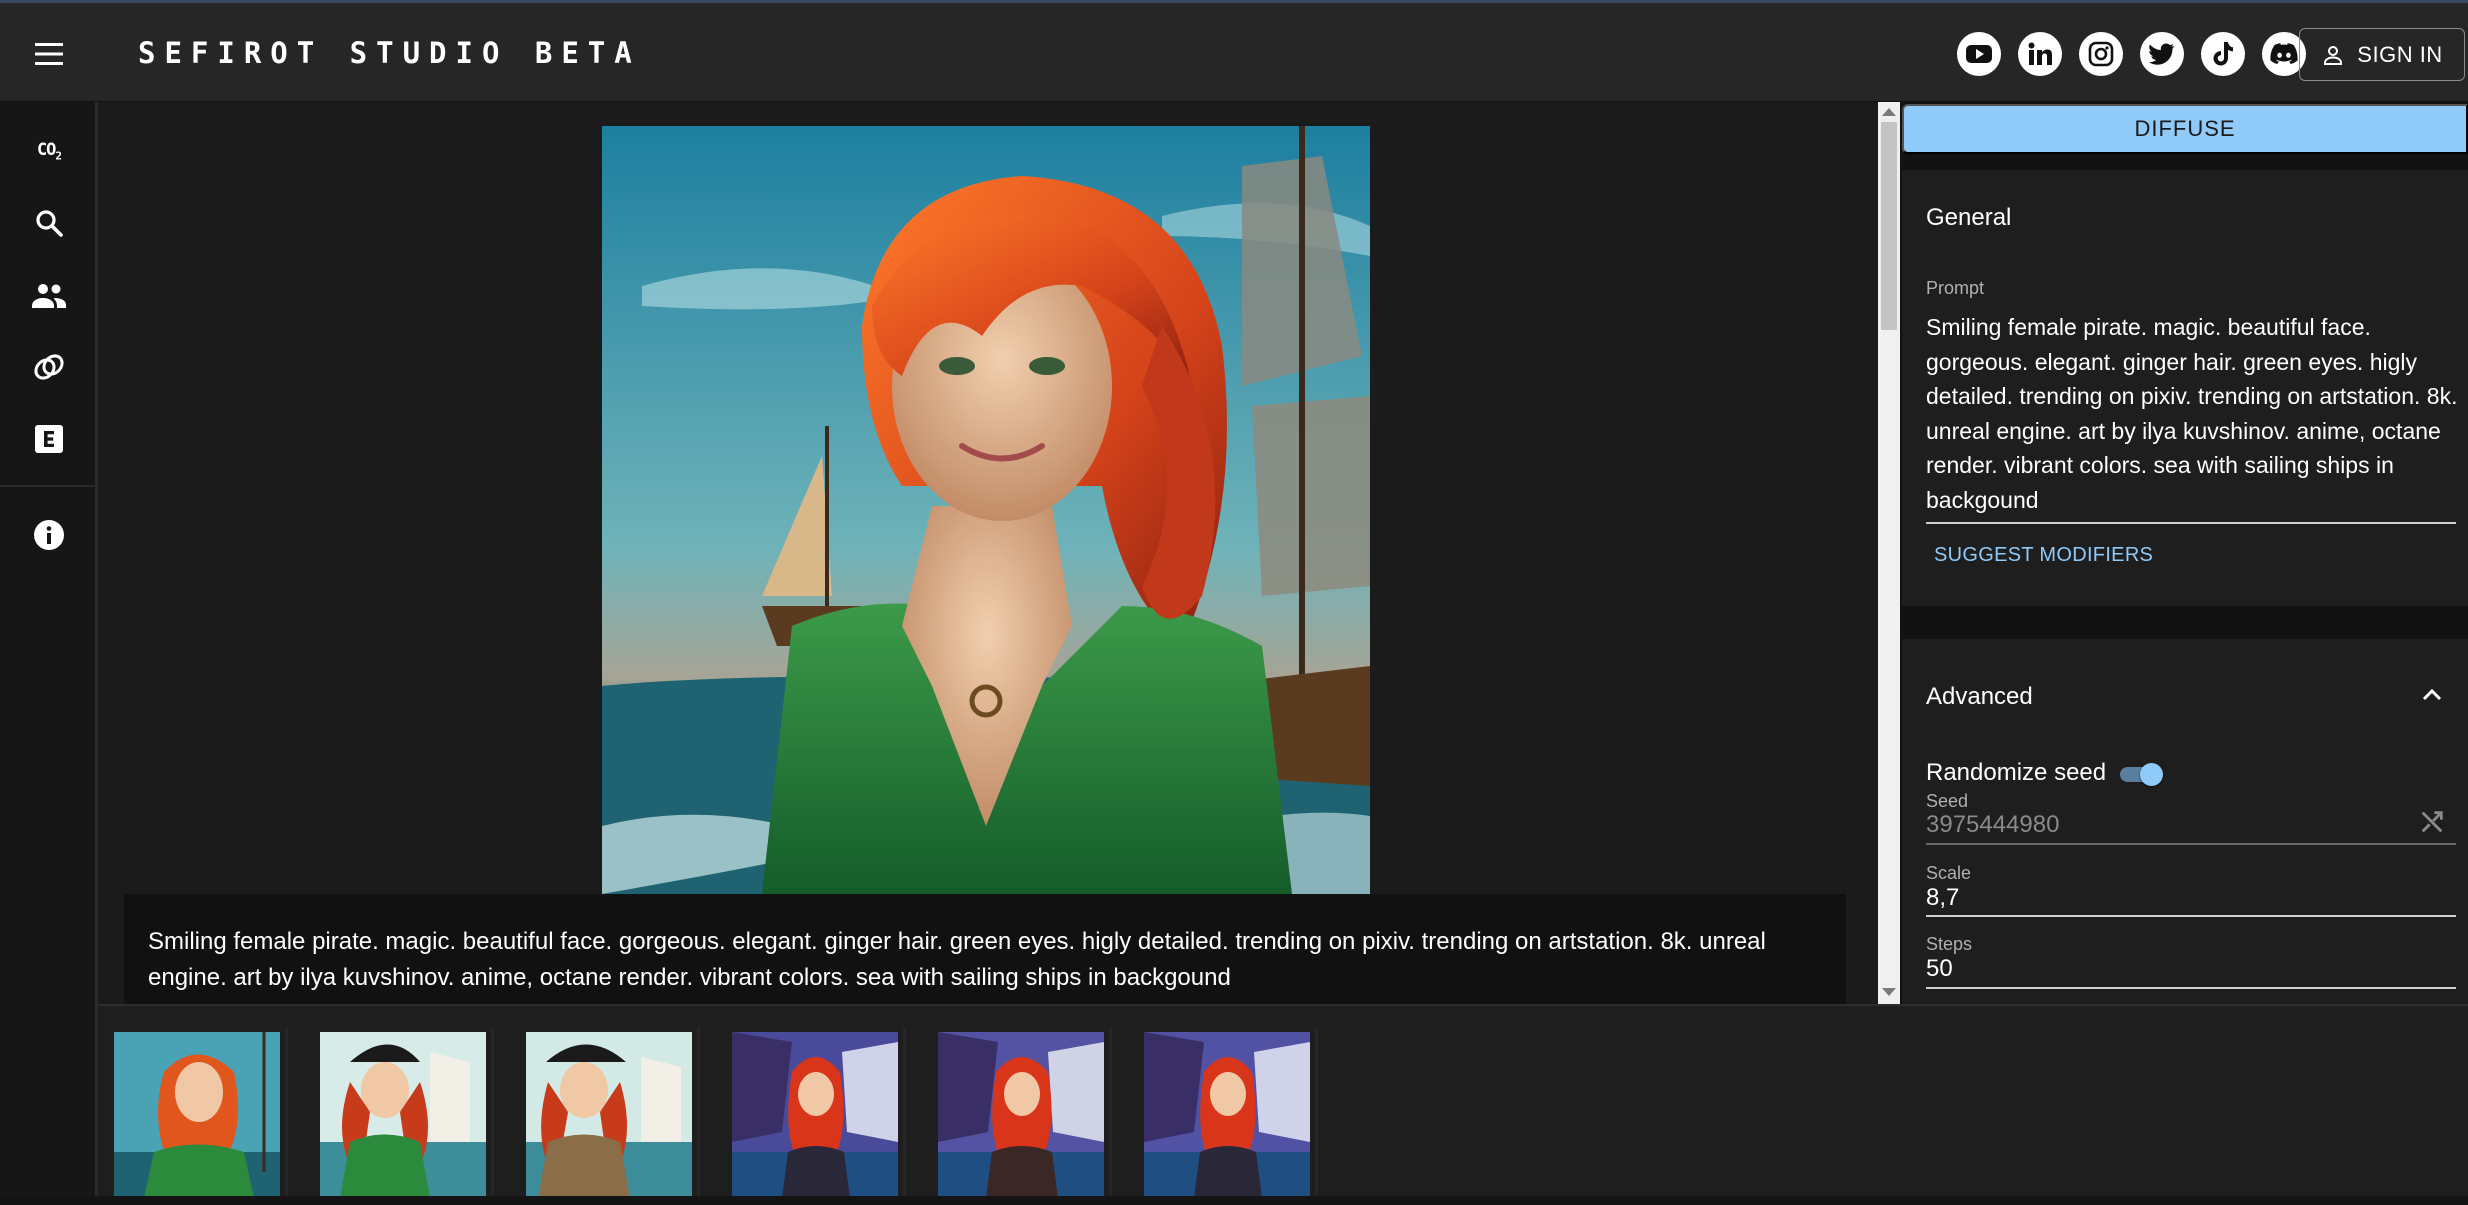  I want to click on steps-input: 50, so click(2176, 969).